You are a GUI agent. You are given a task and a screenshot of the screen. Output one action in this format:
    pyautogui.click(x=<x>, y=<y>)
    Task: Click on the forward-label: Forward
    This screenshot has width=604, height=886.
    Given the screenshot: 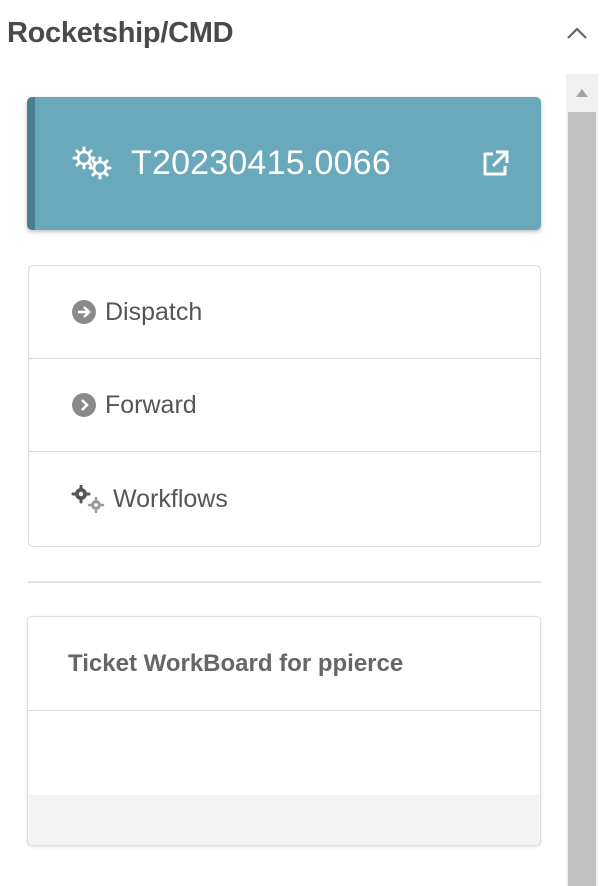 What is the action you would take?
    pyautogui.click(x=151, y=404)
    